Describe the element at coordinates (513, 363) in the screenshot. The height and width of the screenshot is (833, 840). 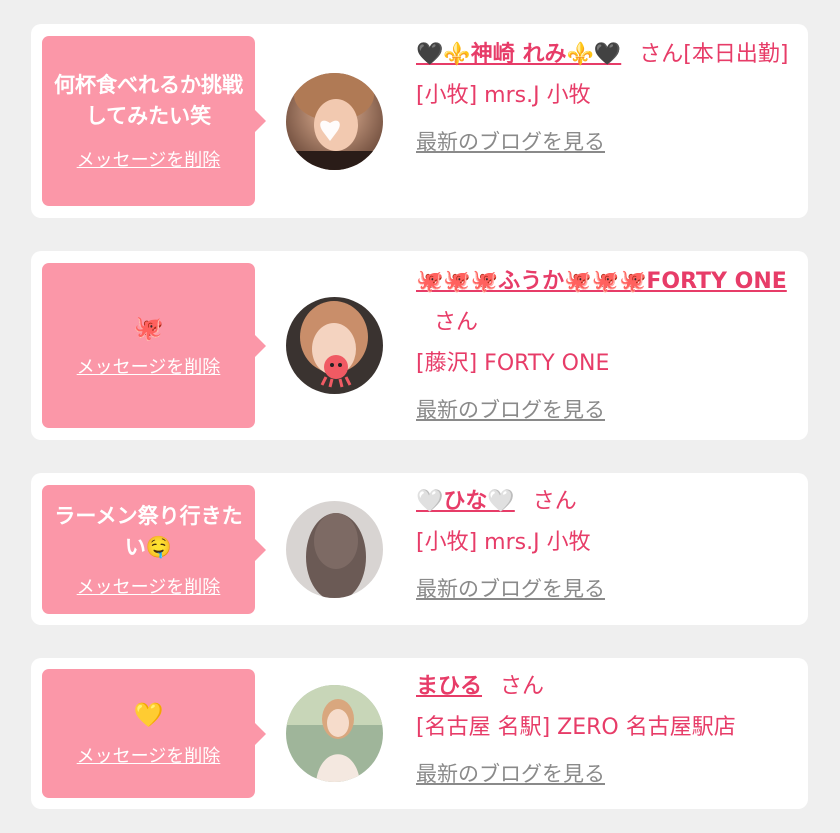
I see `shop-name: [藤沢] FORTY ONE` at that location.